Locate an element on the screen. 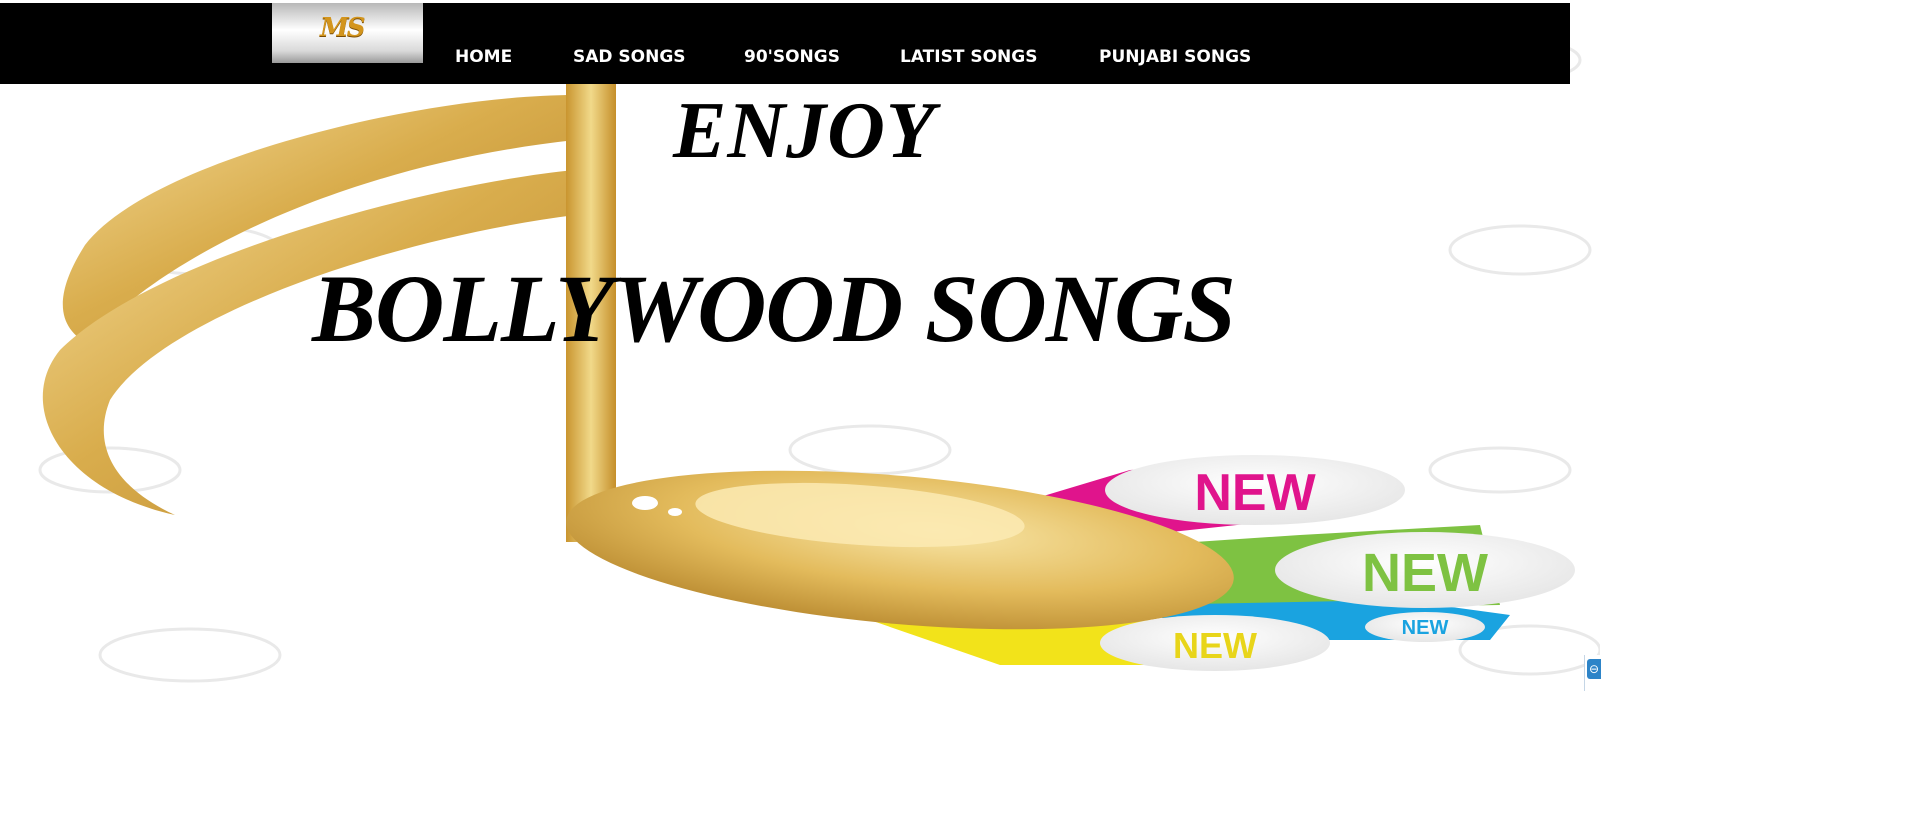  nav-90s-songs: 90'SONGS is located at coordinates (792, 57).